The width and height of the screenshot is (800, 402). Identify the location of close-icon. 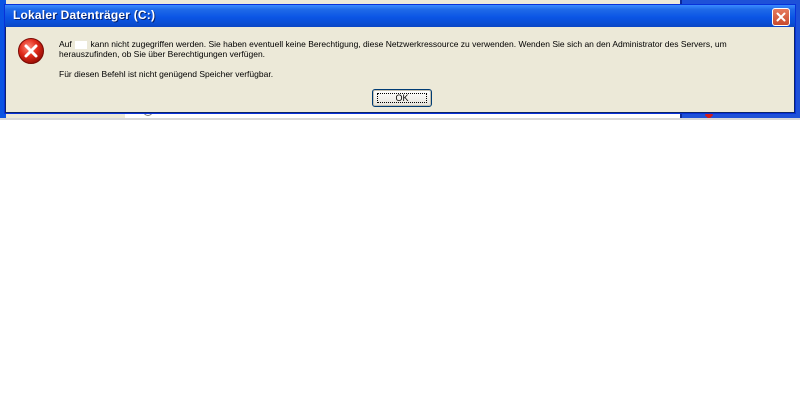
(781, 17).